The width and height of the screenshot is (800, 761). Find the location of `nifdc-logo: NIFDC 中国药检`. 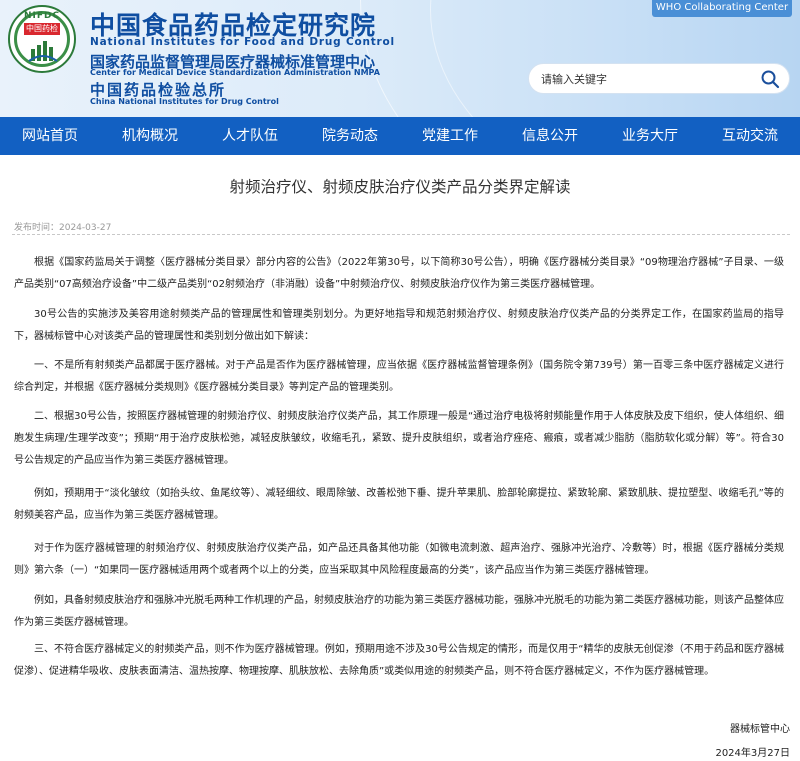

nifdc-logo: NIFDC 中国药检 is located at coordinates (42, 39).